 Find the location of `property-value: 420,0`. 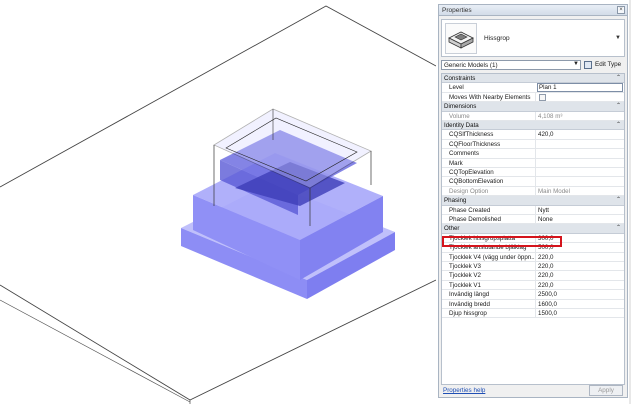

property-value: 420,0 is located at coordinates (580, 134).